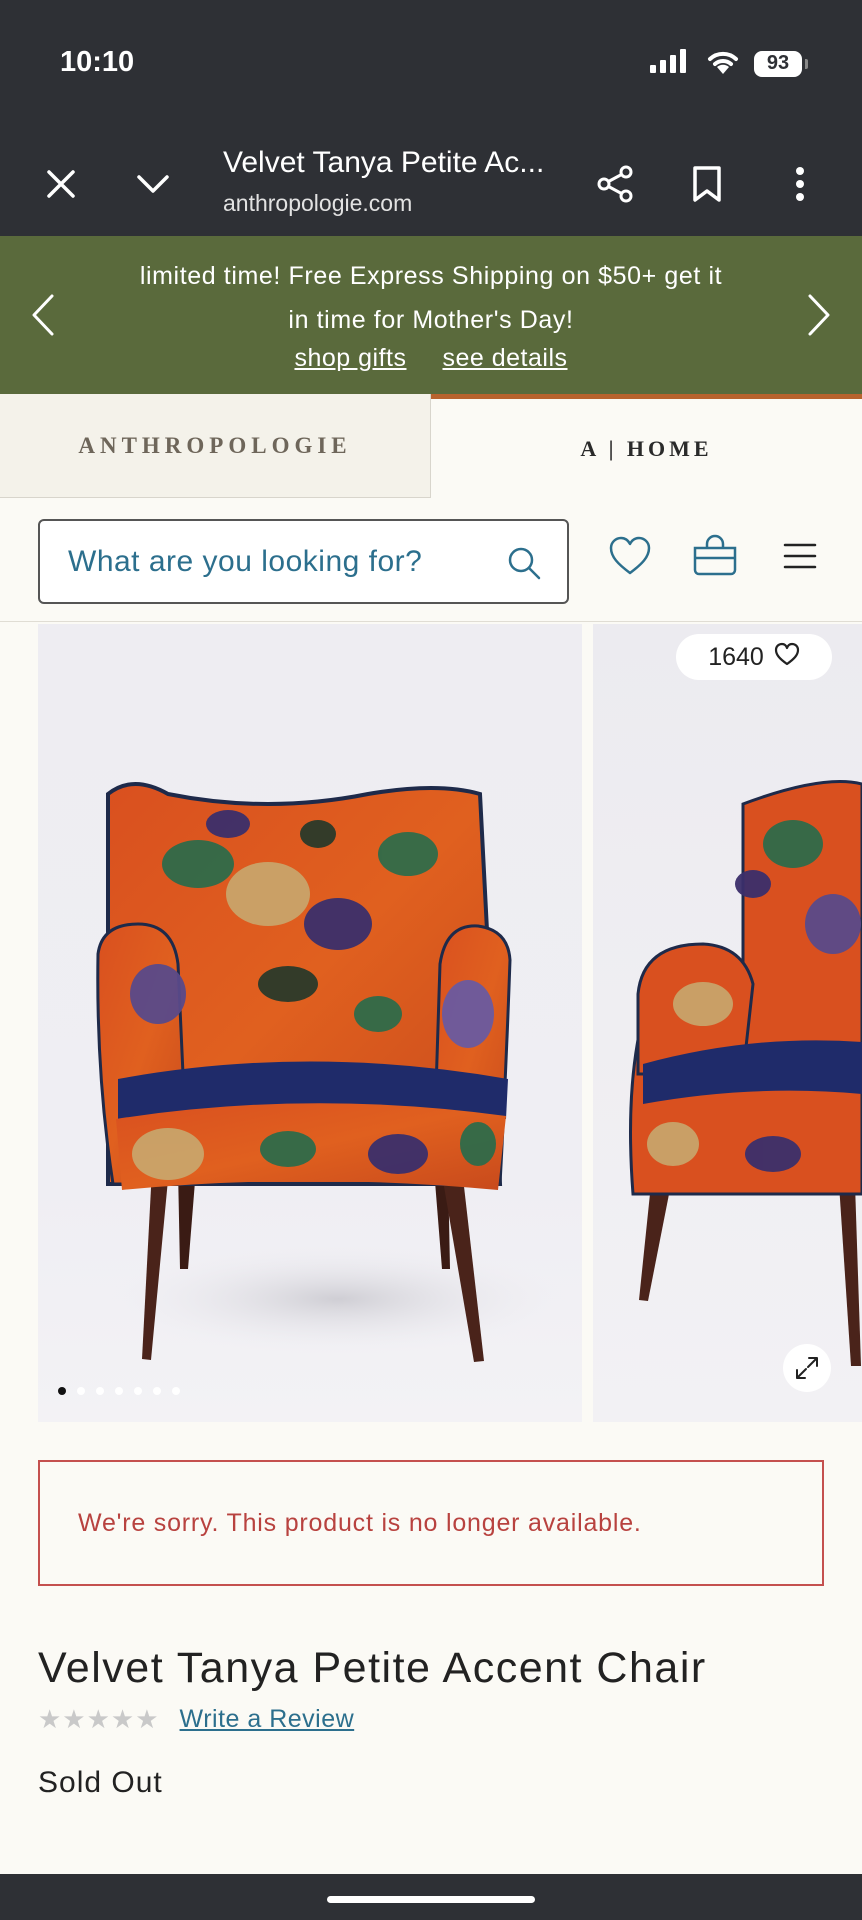  I want to click on search-box: What are you looking for?, so click(303, 561).